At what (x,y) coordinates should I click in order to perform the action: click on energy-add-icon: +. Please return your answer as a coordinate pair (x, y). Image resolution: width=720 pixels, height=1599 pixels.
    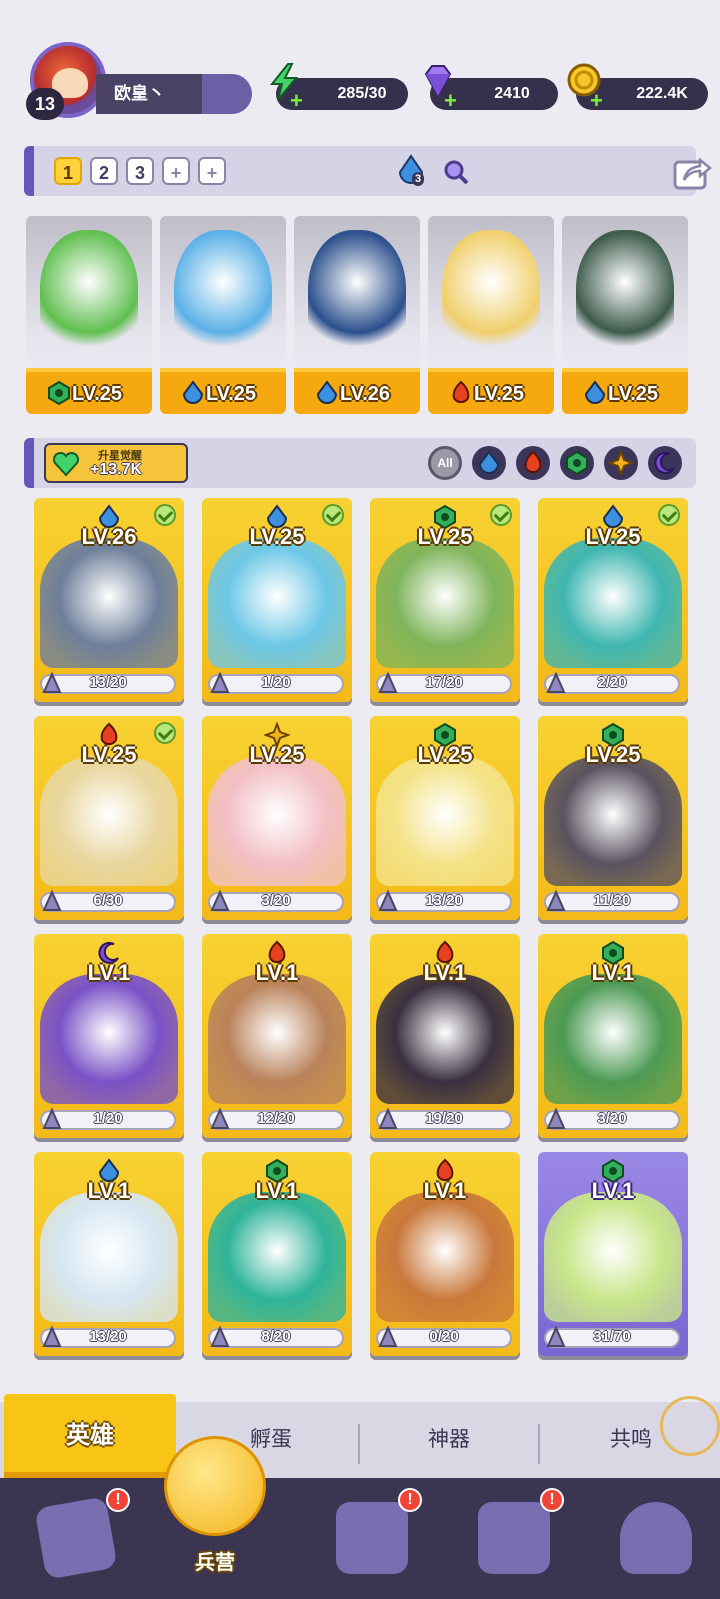
    Looking at the image, I should click on (296, 101).